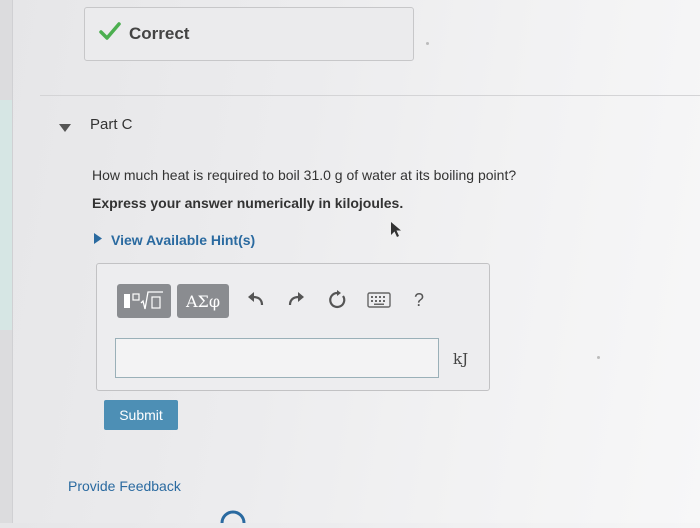 This screenshot has width=700, height=528. I want to click on checkmark-icon, so click(110, 33).